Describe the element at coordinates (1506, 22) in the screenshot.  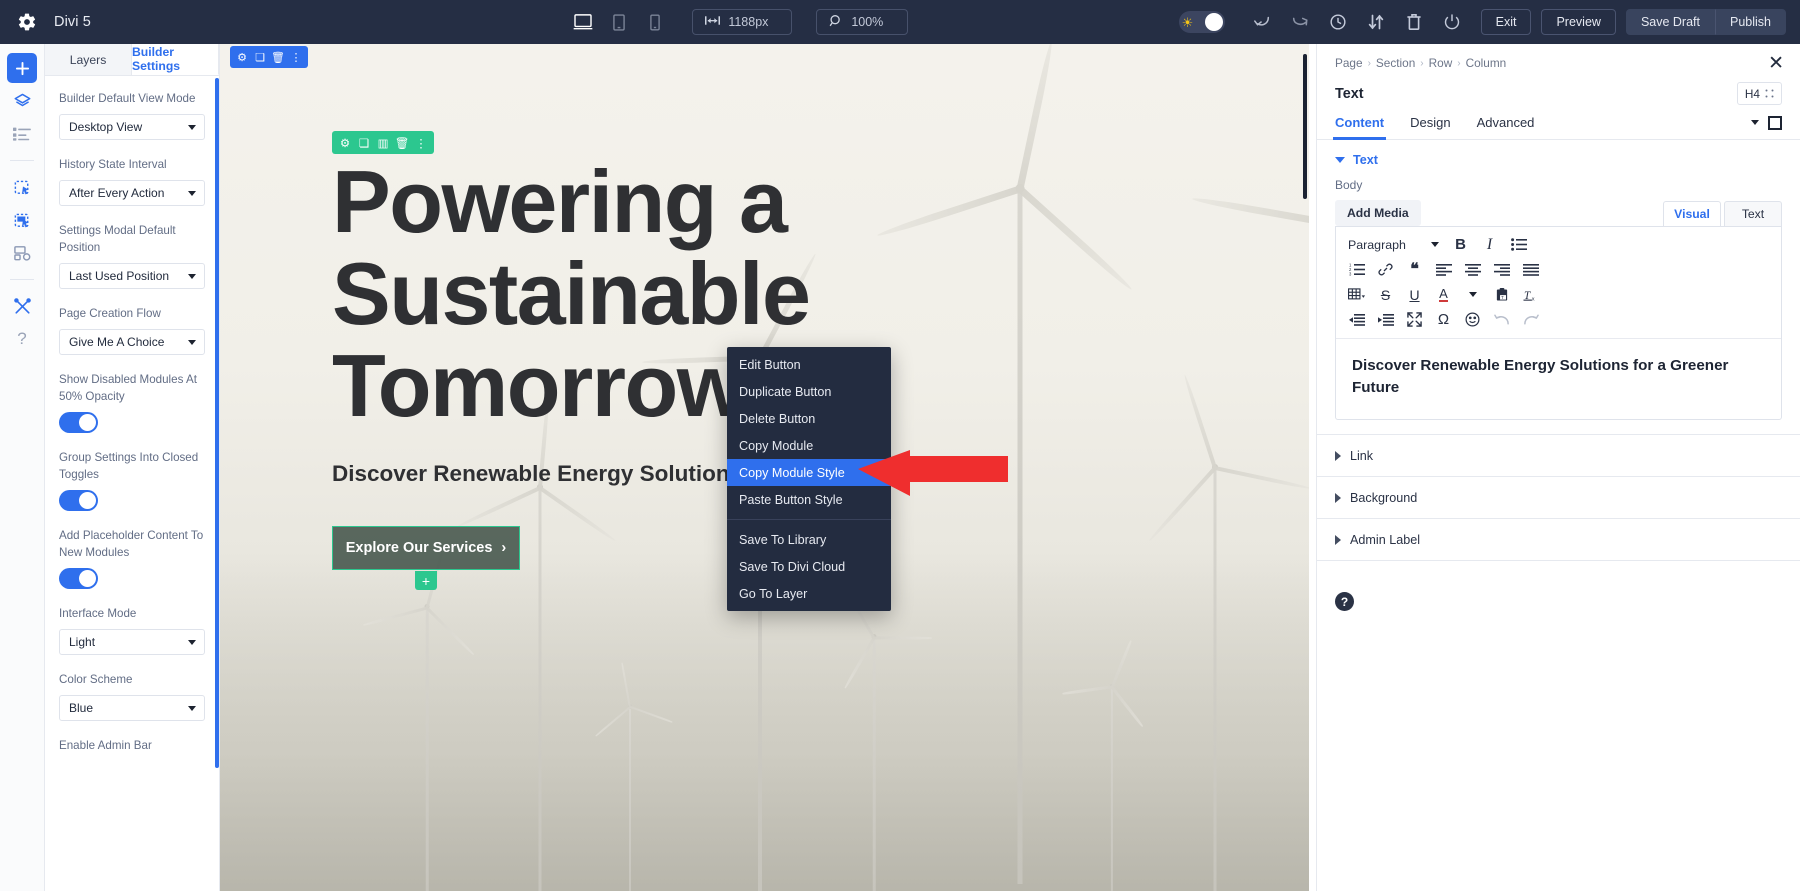
I see `exit-button: Exit` at that location.